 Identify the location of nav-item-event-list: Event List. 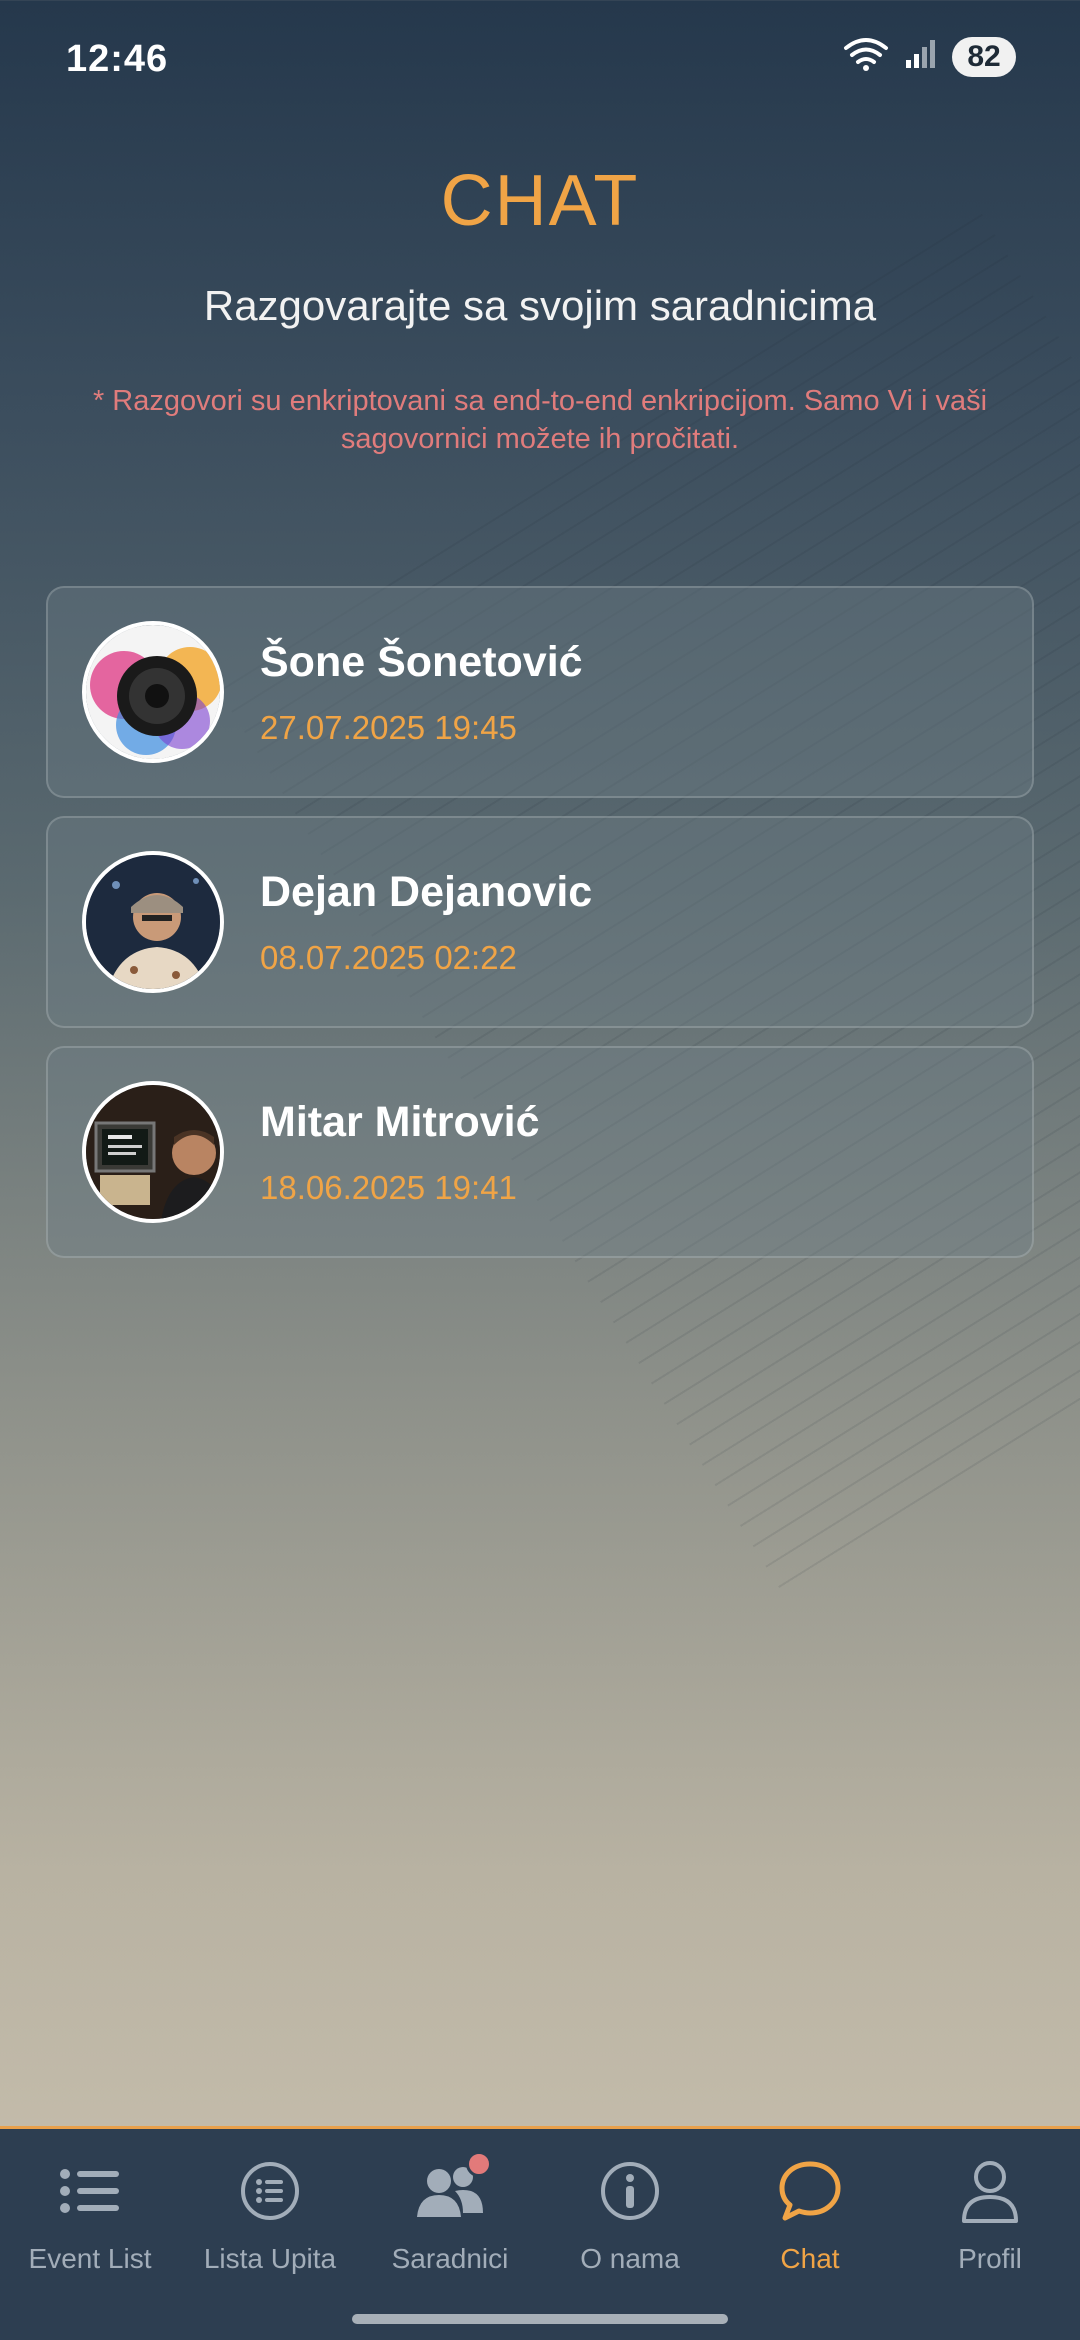
(90, 2219).